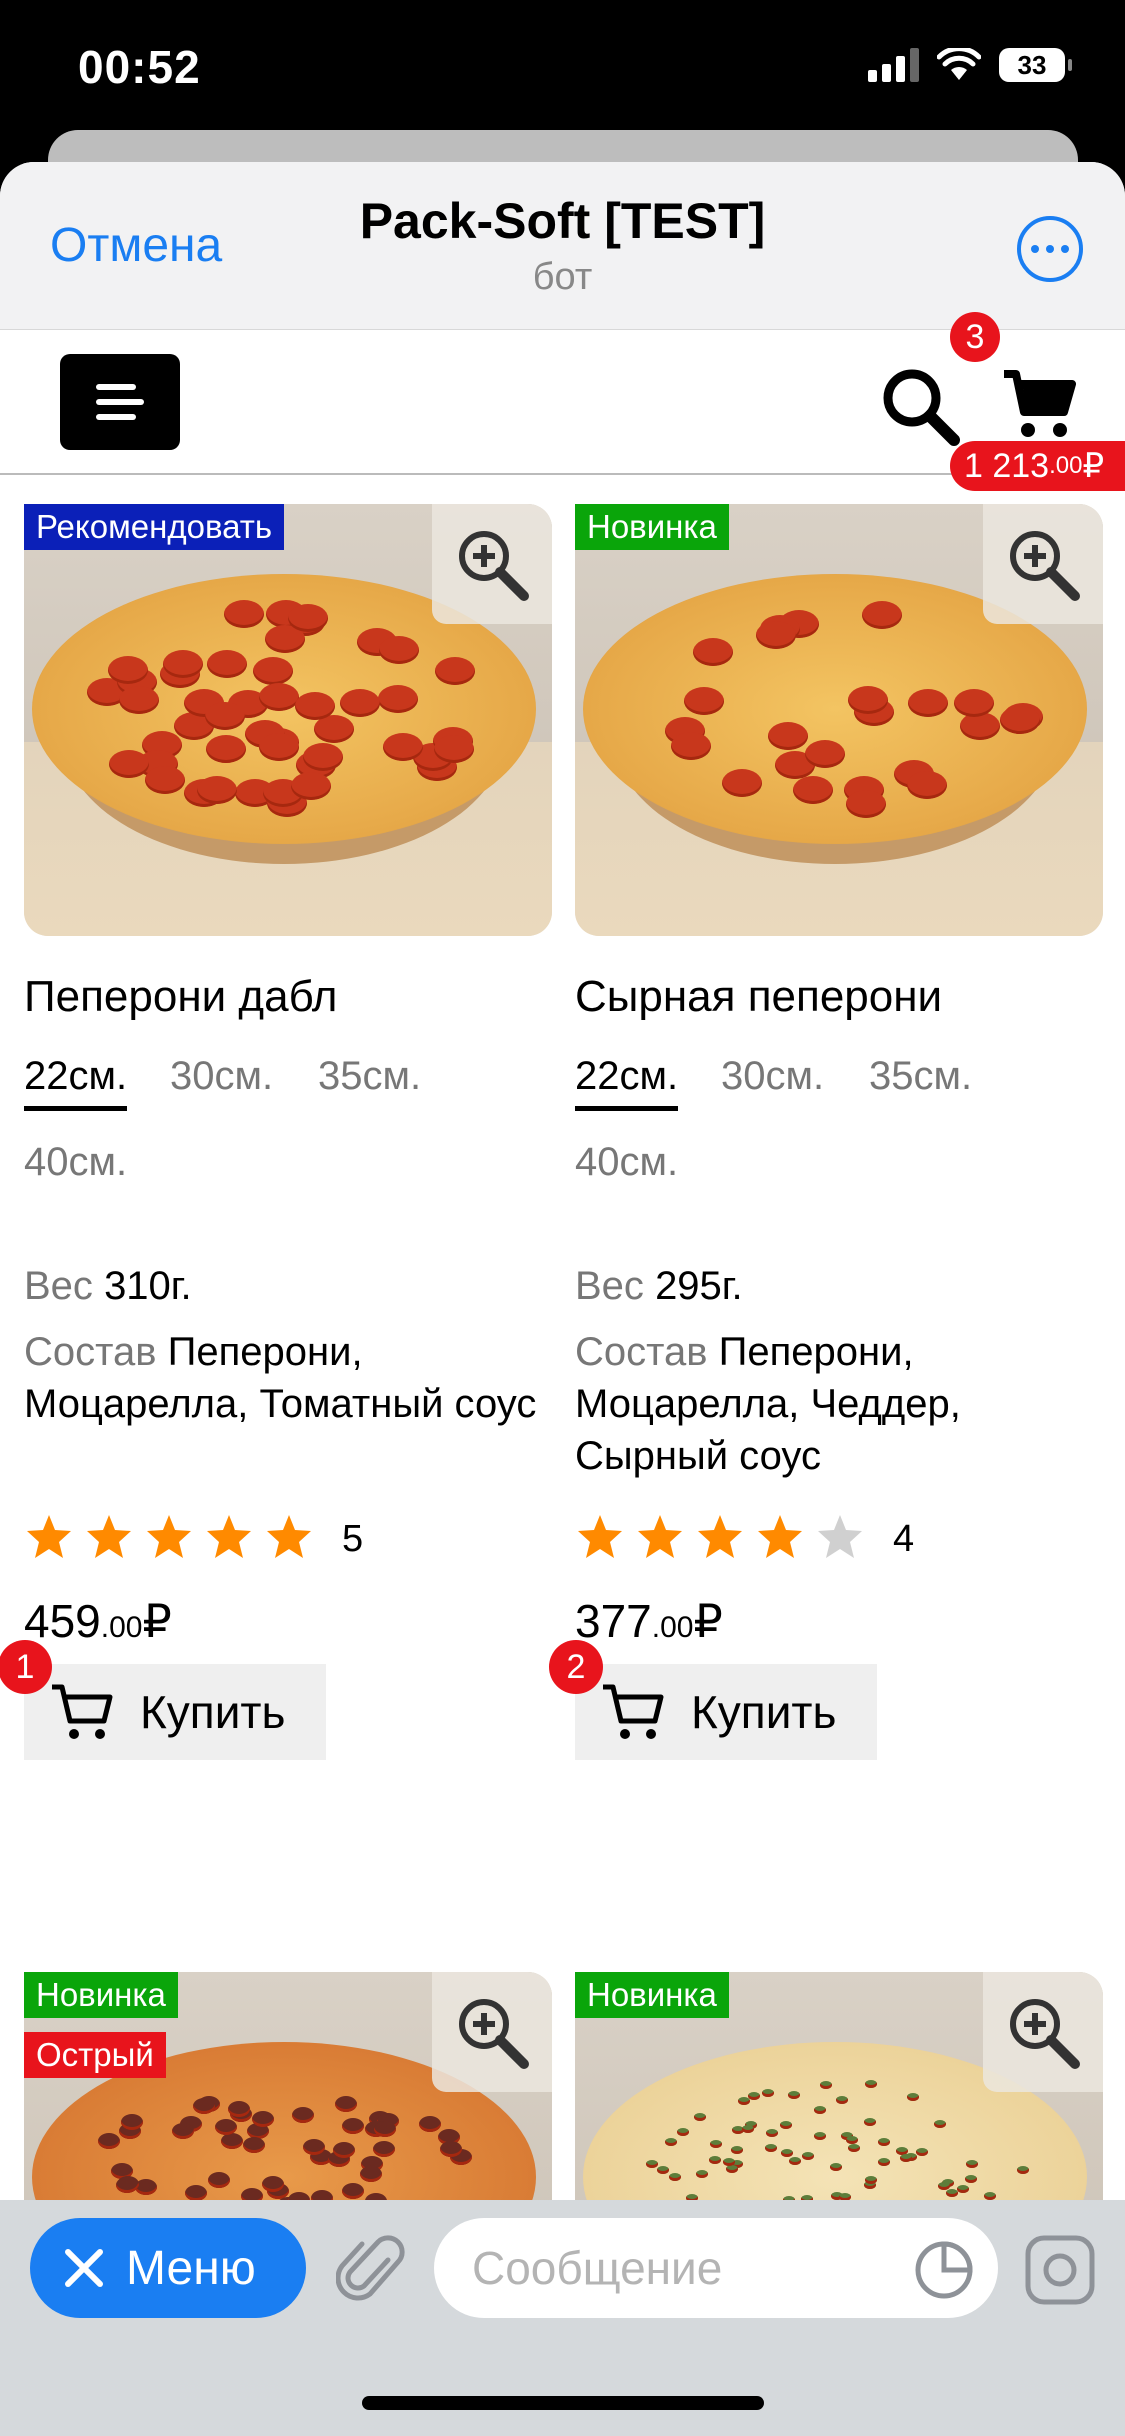 The height and width of the screenshot is (2436, 1125). I want to click on product-rating: 4, so click(744, 1539).